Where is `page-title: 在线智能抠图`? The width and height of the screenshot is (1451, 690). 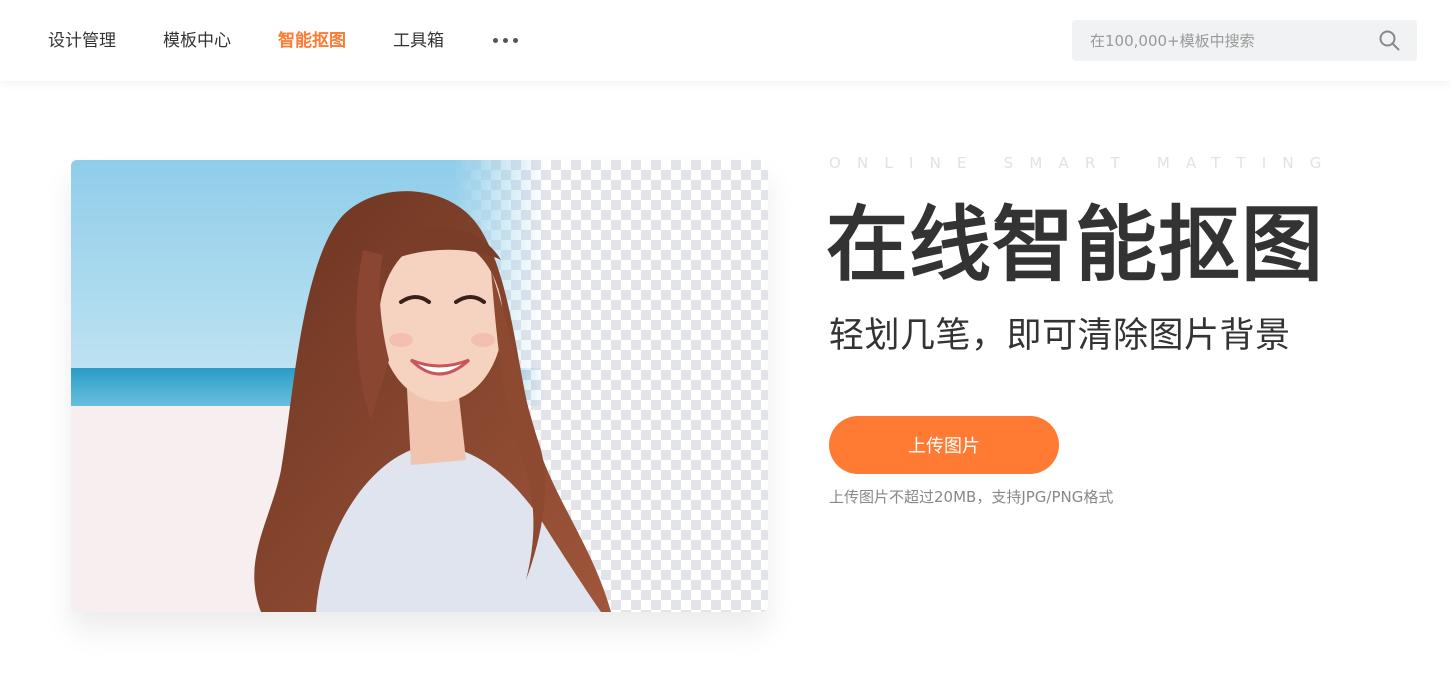
page-title: 在线智能抠图 is located at coordinates (1075, 245).